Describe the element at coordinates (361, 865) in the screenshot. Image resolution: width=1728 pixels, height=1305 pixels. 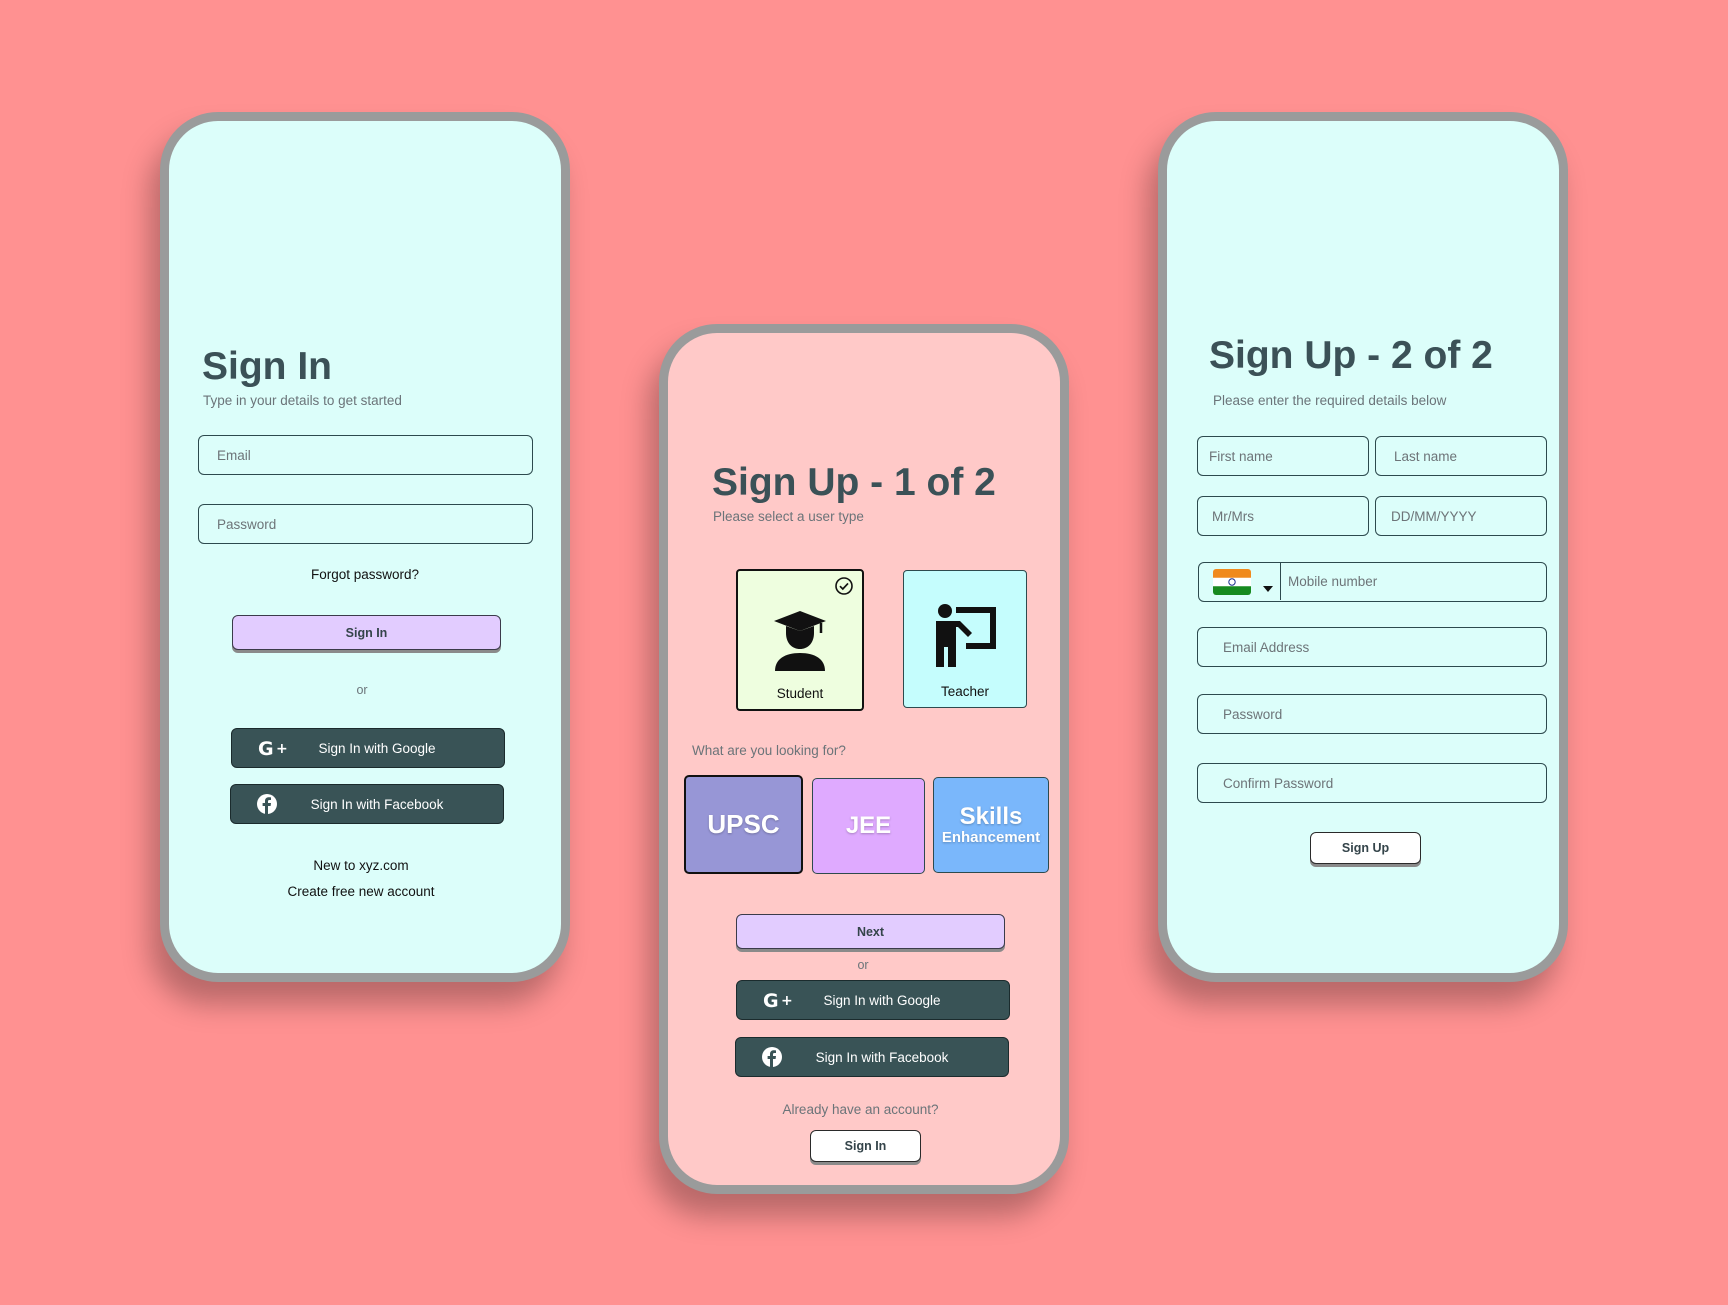
I see `new-user-text: New to xyz.com` at that location.